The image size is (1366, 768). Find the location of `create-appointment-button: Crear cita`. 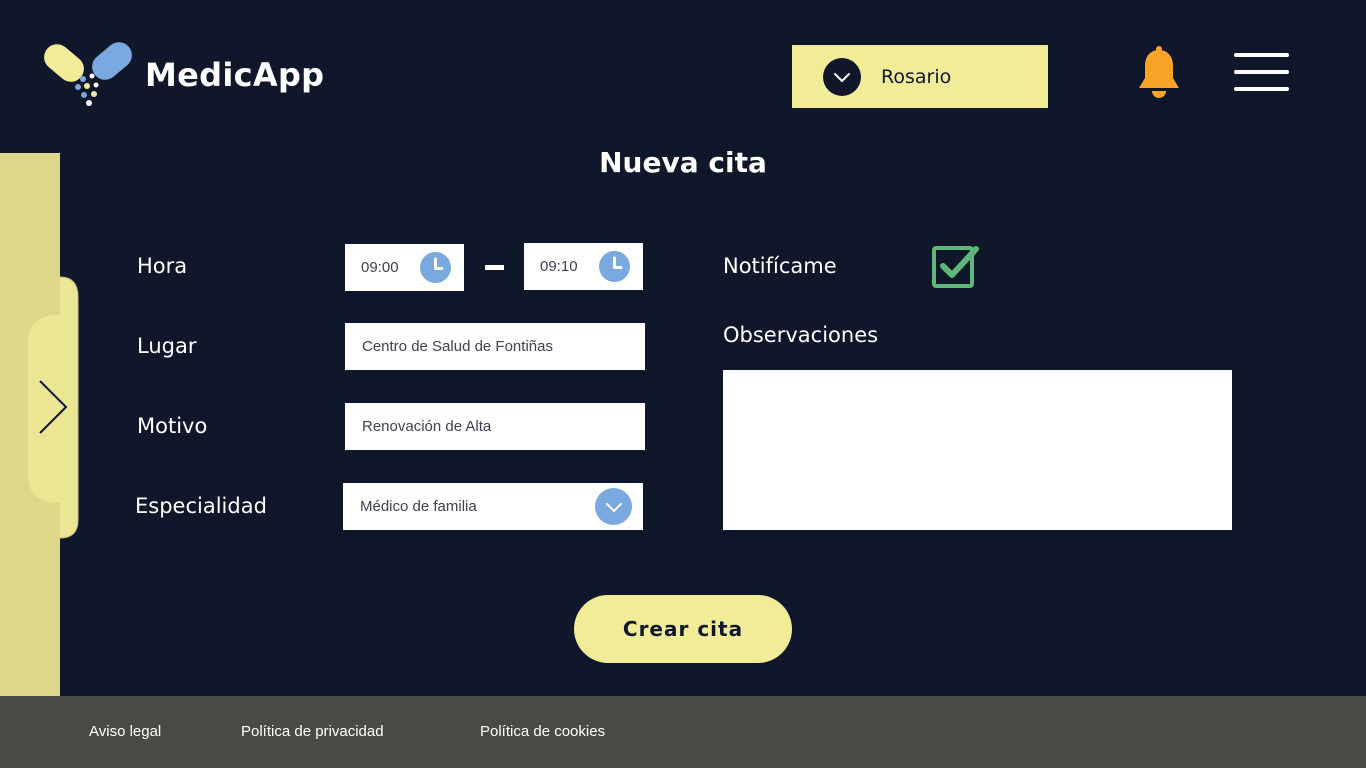

create-appointment-button: Crear cita is located at coordinates (683, 629).